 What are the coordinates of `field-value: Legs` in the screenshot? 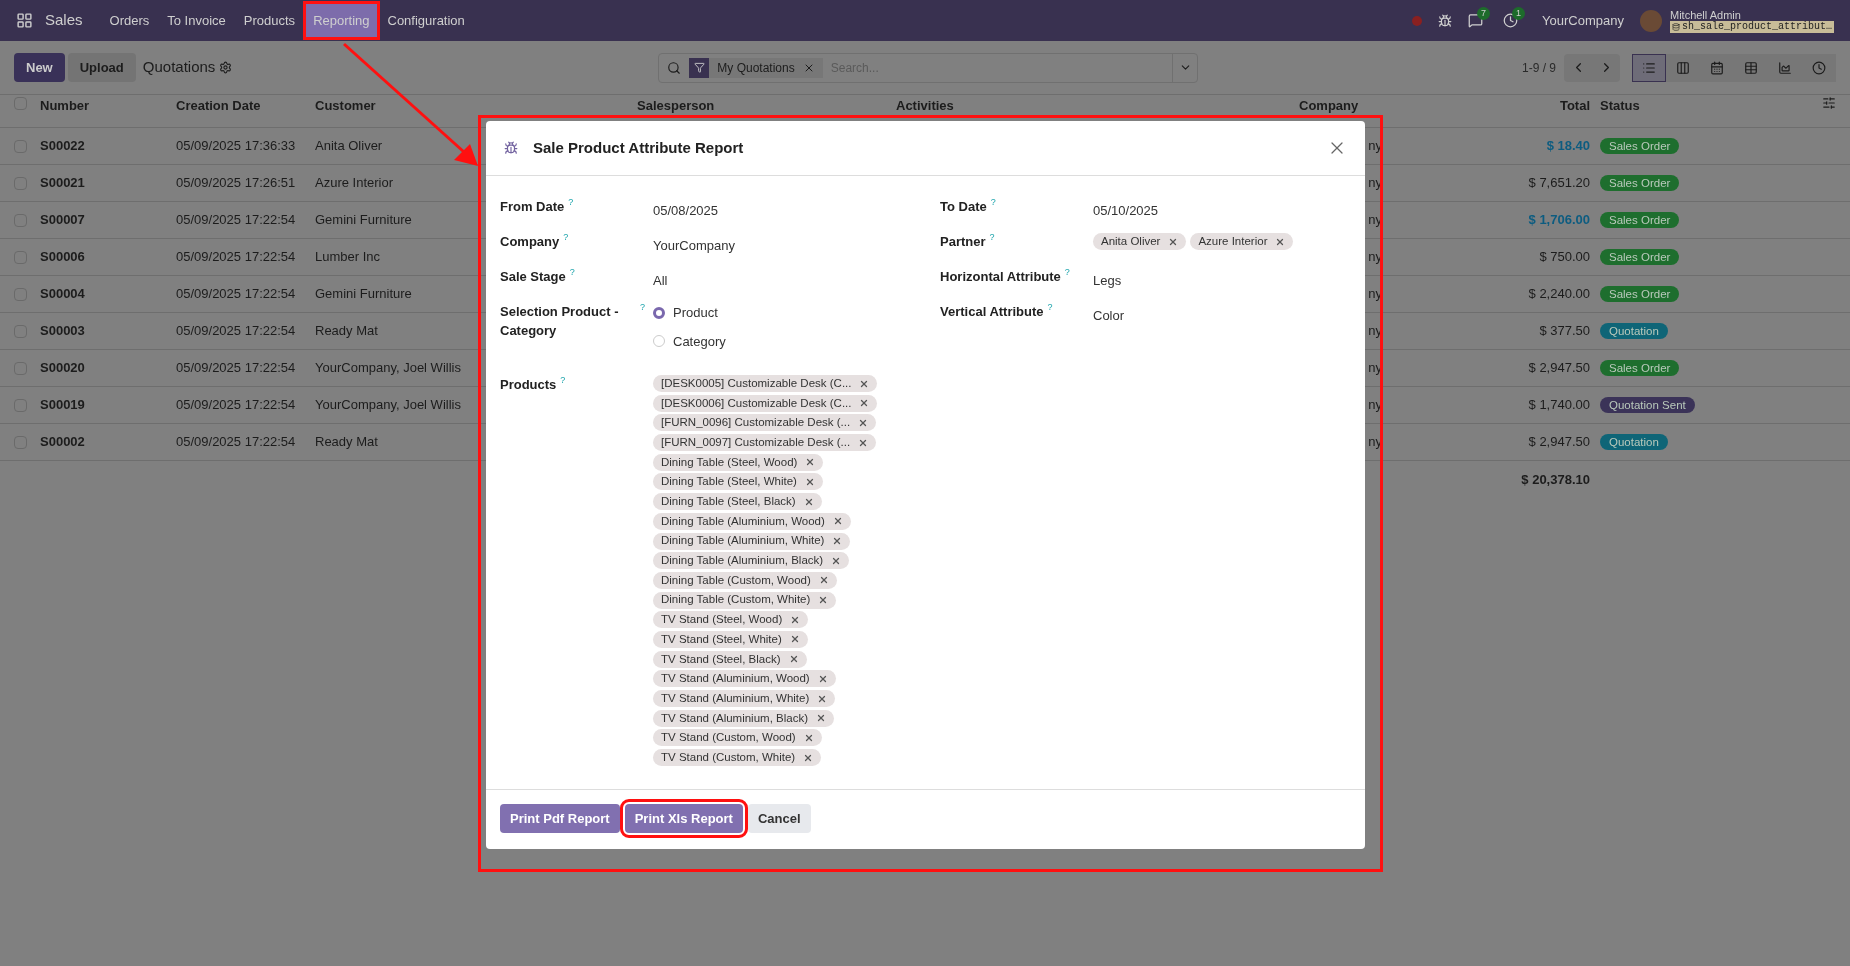 It's located at (1107, 280).